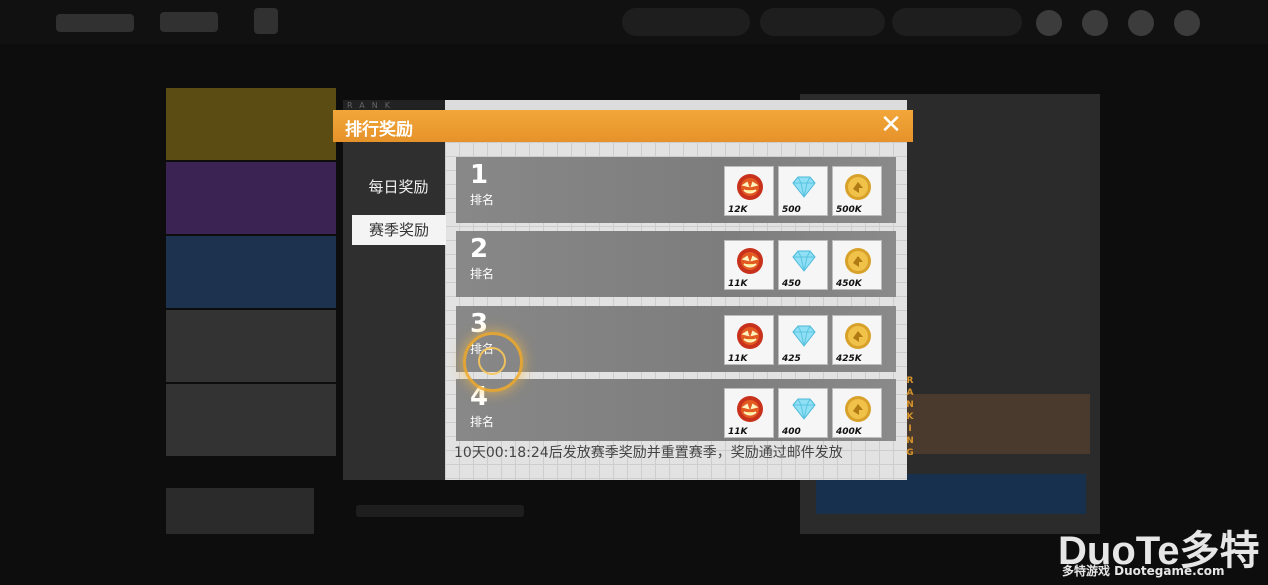  I want to click on season-reset-notice: 10天00:18:24后发放赛季奖励并重置赛季，奖励通过邮件发放, so click(648, 453).